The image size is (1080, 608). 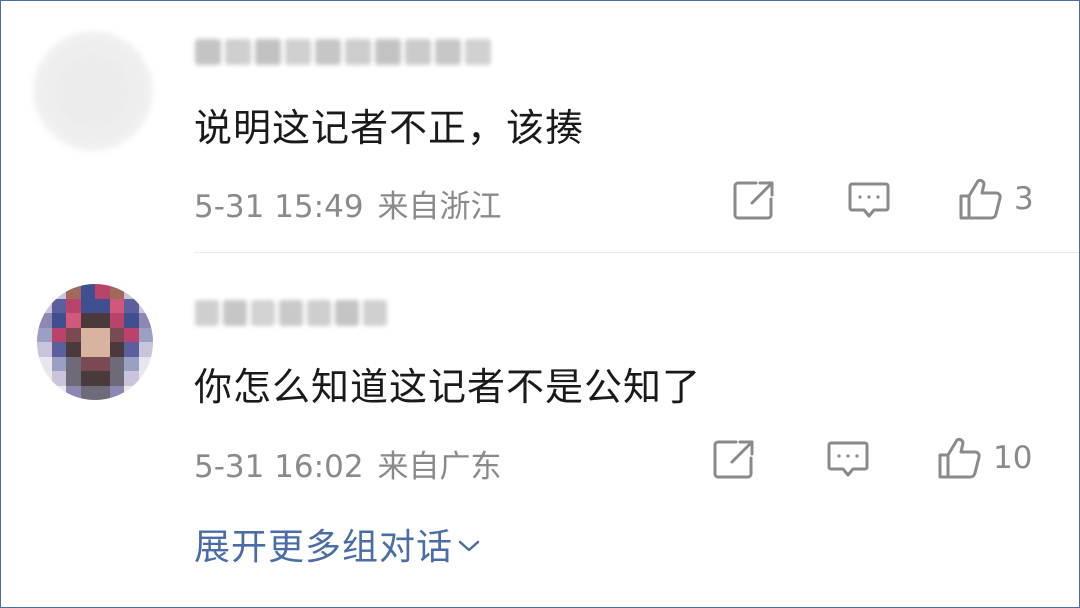 I want to click on like-button: 3, so click(x=996, y=199).